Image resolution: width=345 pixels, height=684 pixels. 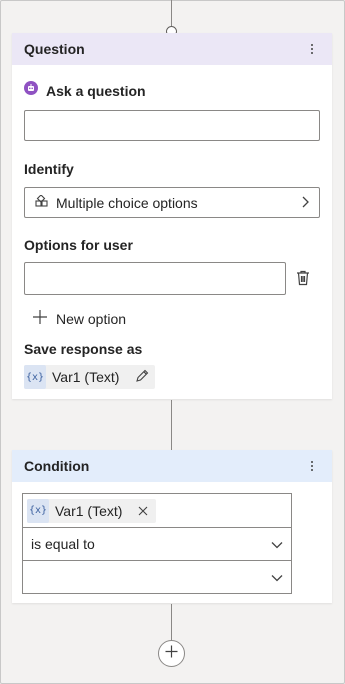 I want to click on question-node-header: Question, so click(x=172, y=49).